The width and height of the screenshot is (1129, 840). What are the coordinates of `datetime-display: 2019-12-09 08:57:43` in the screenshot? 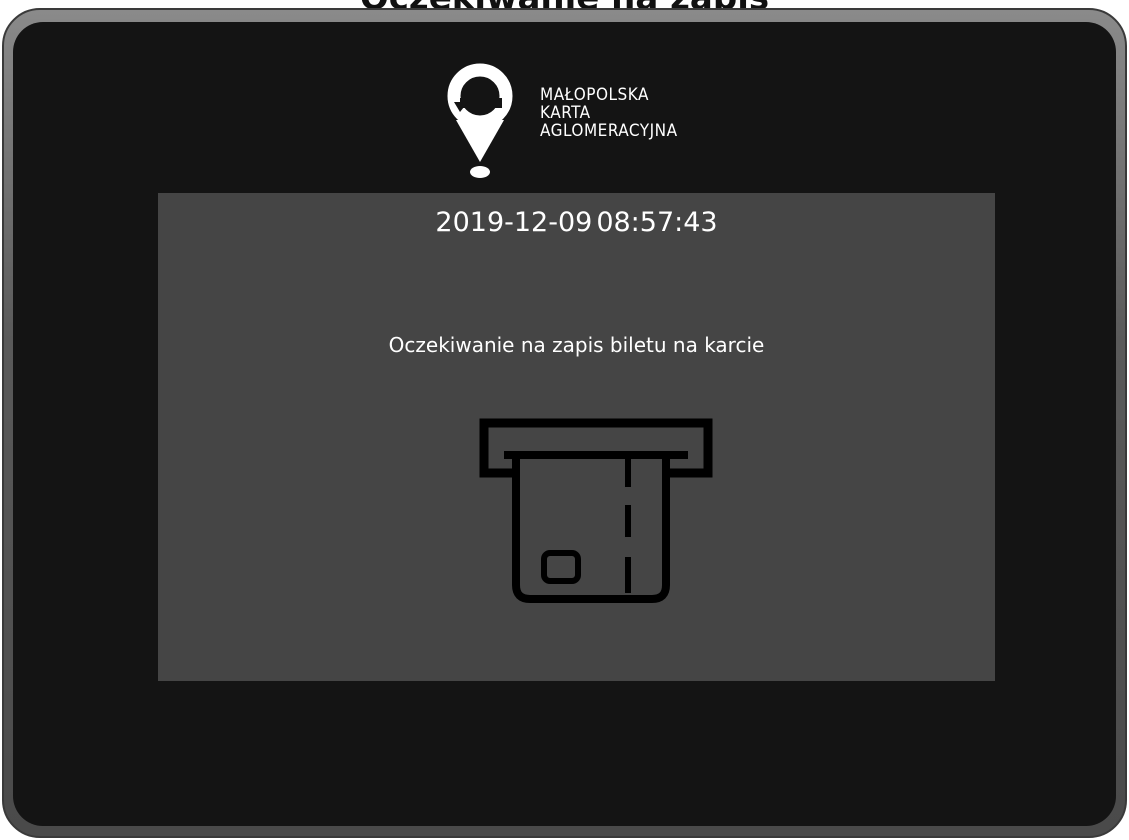 It's located at (576, 223).